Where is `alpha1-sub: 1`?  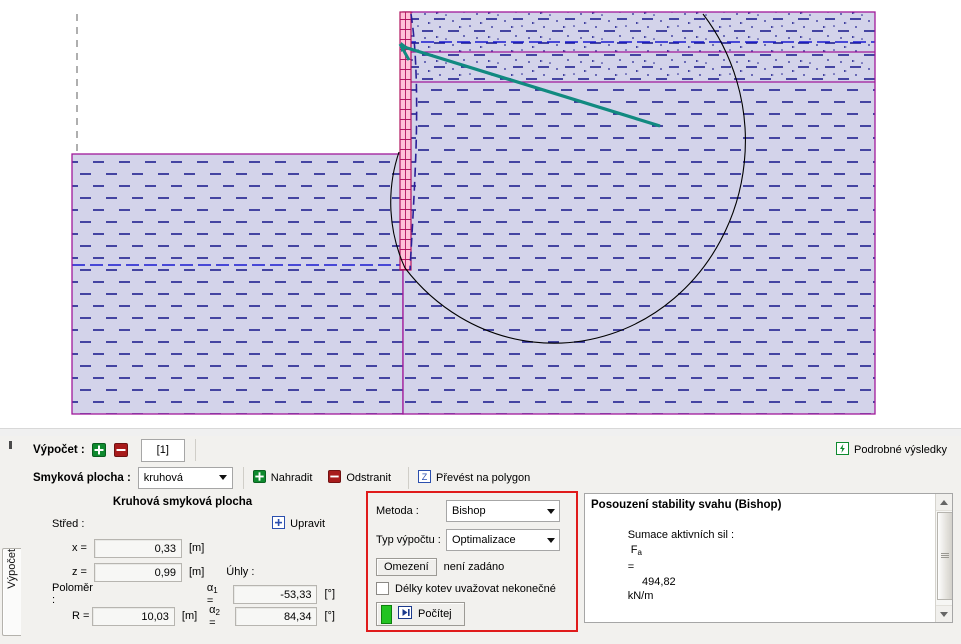
alpha1-sub: 1 is located at coordinates (215, 590).